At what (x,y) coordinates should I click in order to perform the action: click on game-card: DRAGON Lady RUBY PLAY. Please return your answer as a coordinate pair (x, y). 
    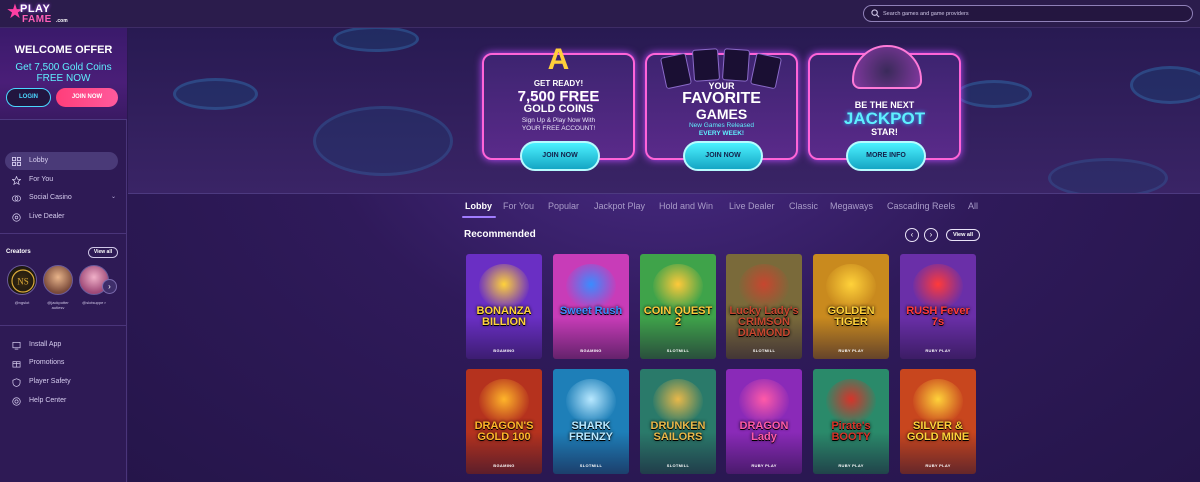
    Looking at the image, I should click on (764, 421).